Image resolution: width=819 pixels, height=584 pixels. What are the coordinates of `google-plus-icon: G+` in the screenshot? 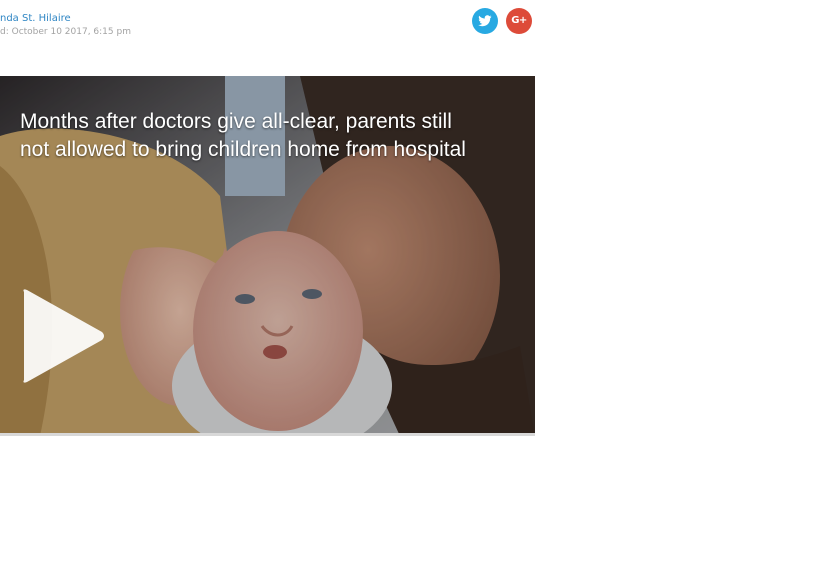 It's located at (519, 20).